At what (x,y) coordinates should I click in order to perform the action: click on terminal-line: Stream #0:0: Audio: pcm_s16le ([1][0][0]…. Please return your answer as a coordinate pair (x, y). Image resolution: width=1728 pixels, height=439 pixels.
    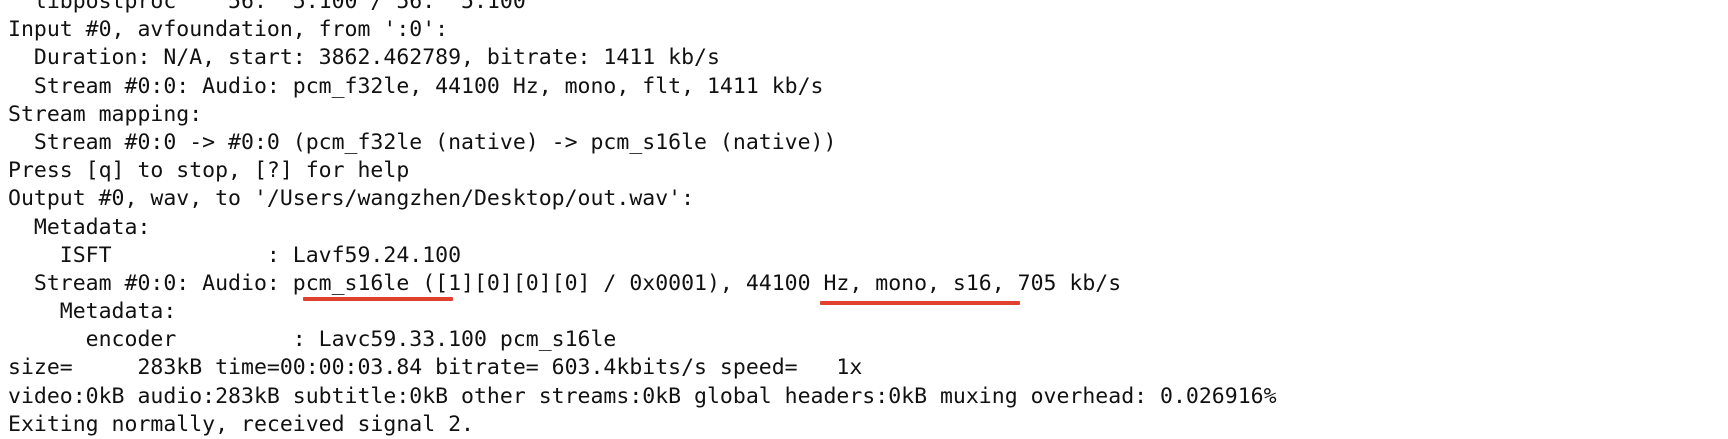
    Looking at the image, I should click on (565, 283).